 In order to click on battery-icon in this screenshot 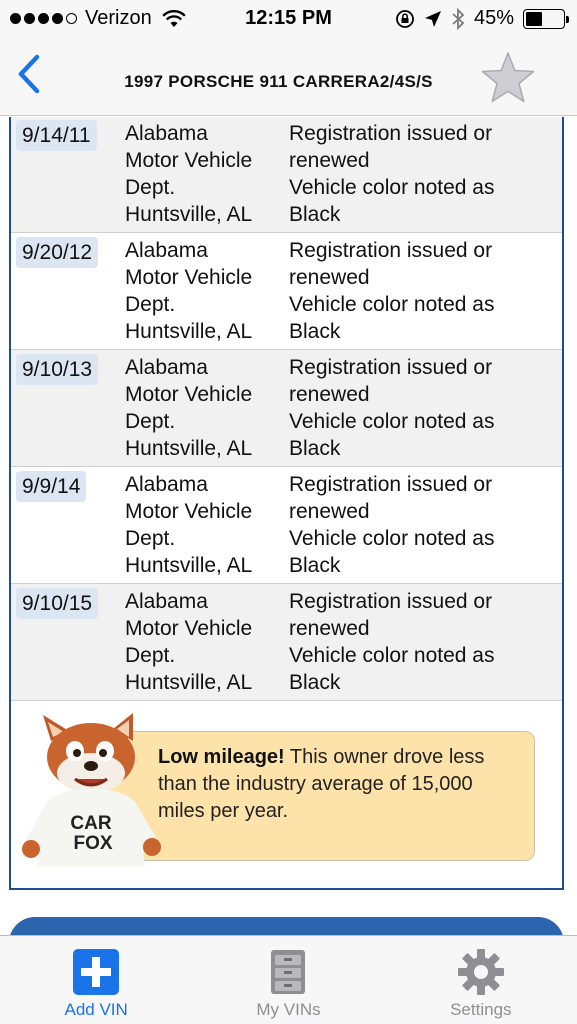, I will do `click(546, 18)`.